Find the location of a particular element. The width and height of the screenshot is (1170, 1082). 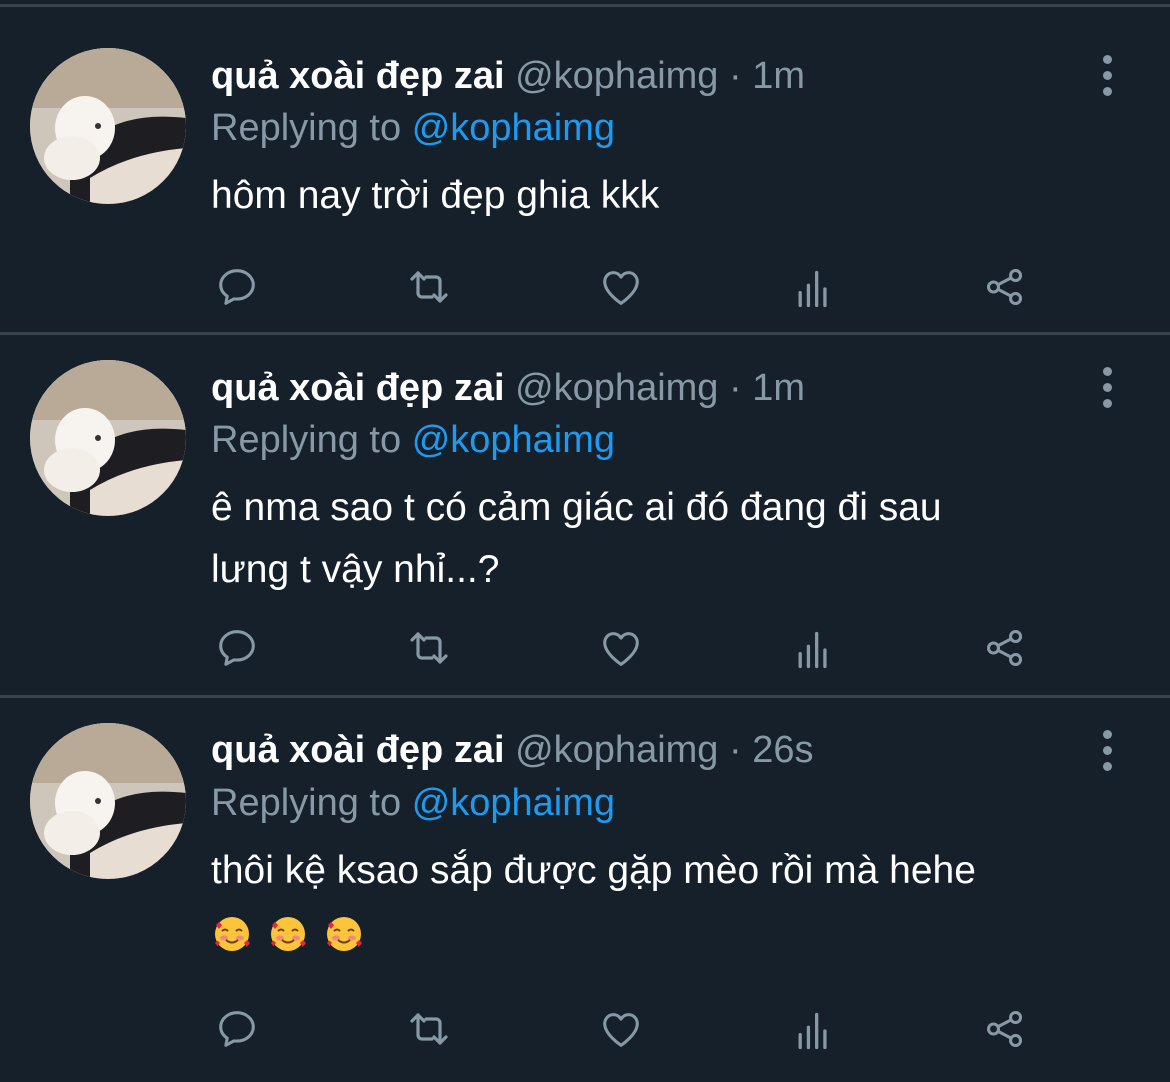

timestamp: 26s is located at coordinates (782, 750).